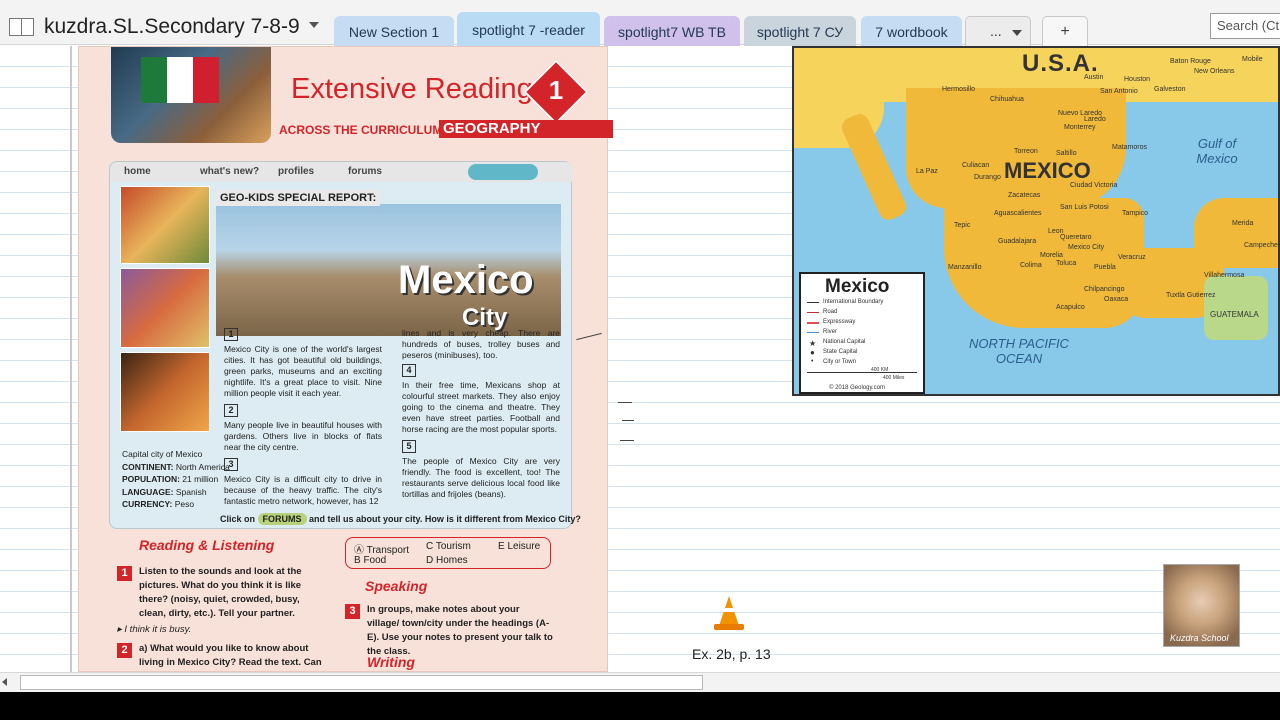 The width and height of the screenshot is (1280, 720). I want to click on taskbar-strip, so click(640, 706).